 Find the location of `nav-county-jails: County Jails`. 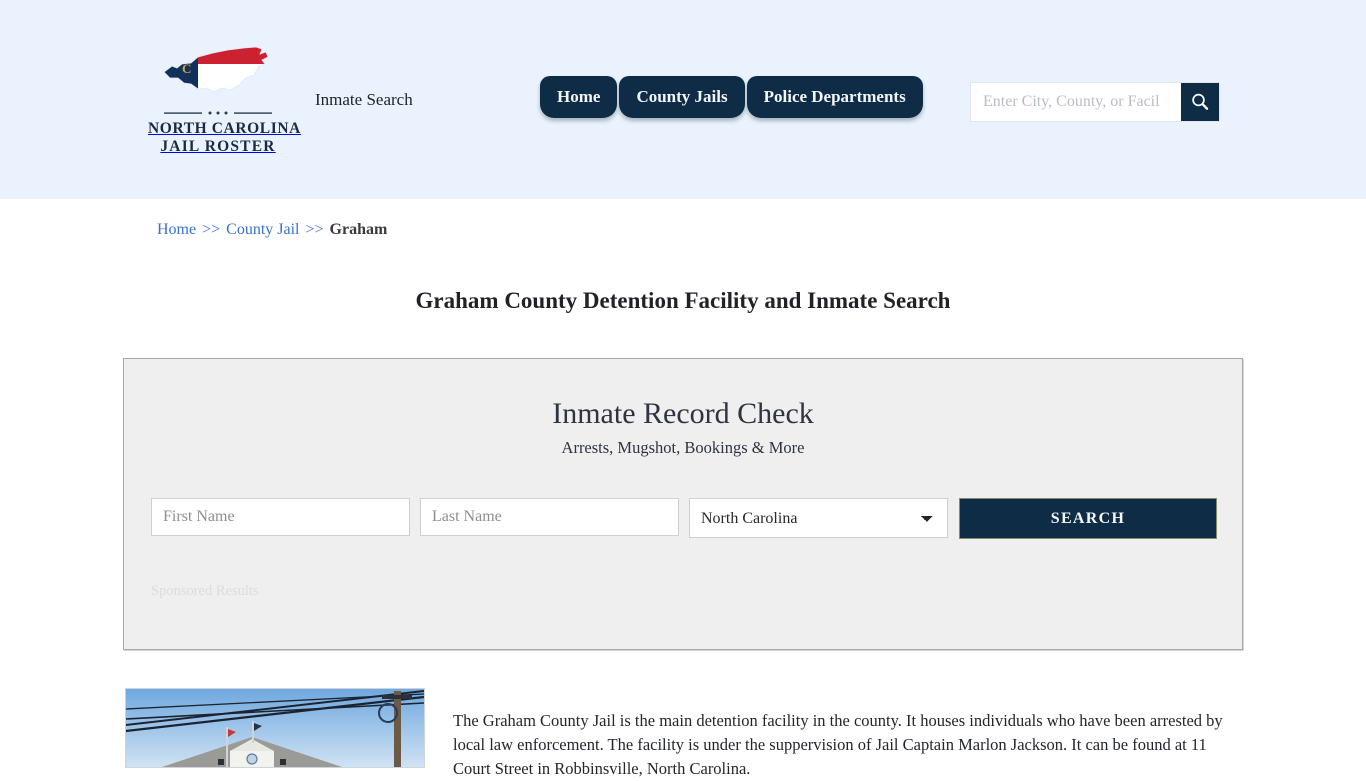

nav-county-jails: County Jails is located at coordinates (682, 97).